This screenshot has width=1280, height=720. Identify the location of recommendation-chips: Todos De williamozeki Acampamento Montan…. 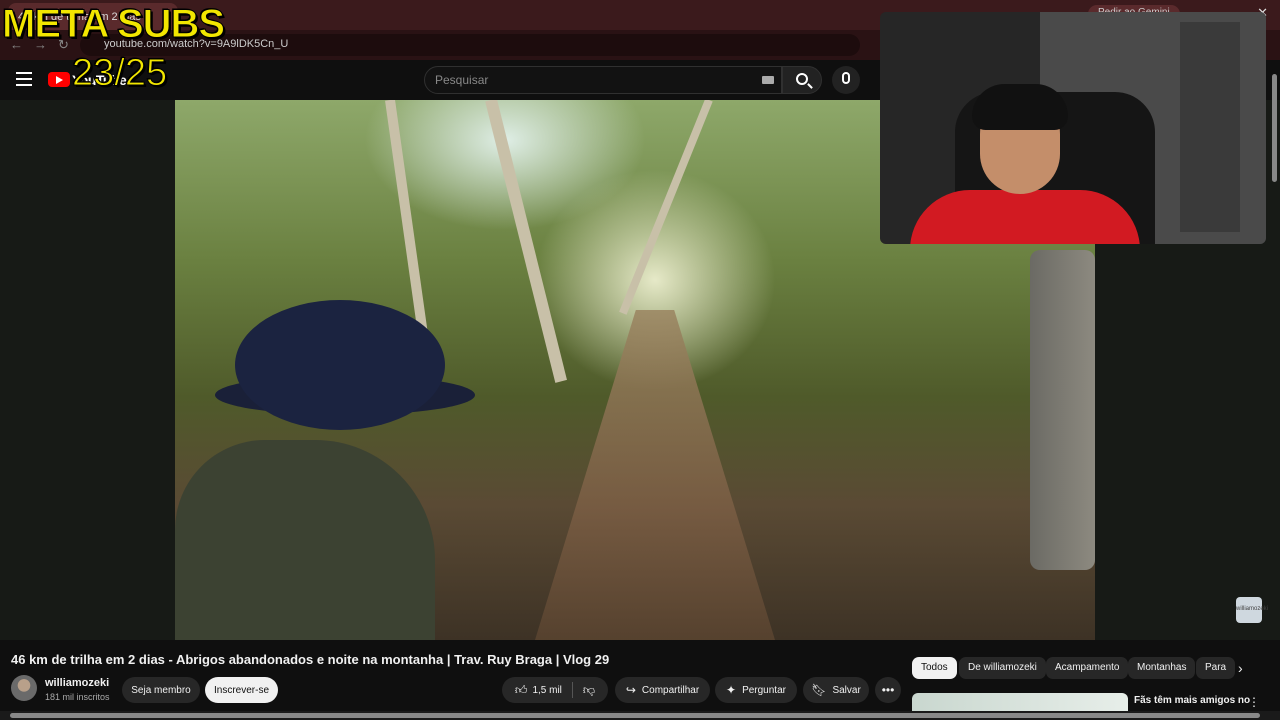
(1087, 669).